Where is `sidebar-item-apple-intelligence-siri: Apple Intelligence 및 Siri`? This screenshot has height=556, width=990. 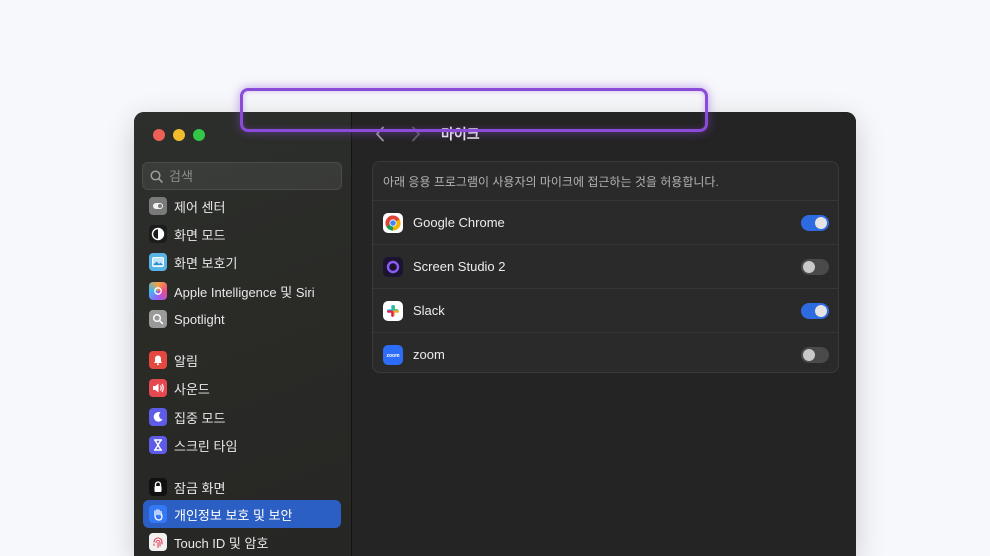 sidebar-item-apple-intelligence-siri: Apple Intelligence 및 Siri is located at coordinates (242, 291).